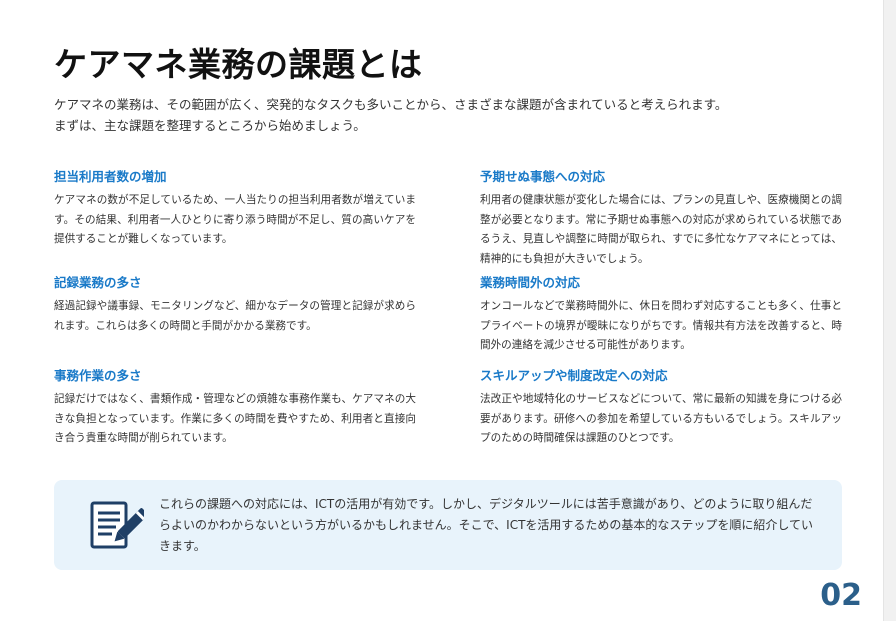  I want to click on intro-line-2: まずは、主な課題を整理するところから始めましょう。, so click(210, 125).